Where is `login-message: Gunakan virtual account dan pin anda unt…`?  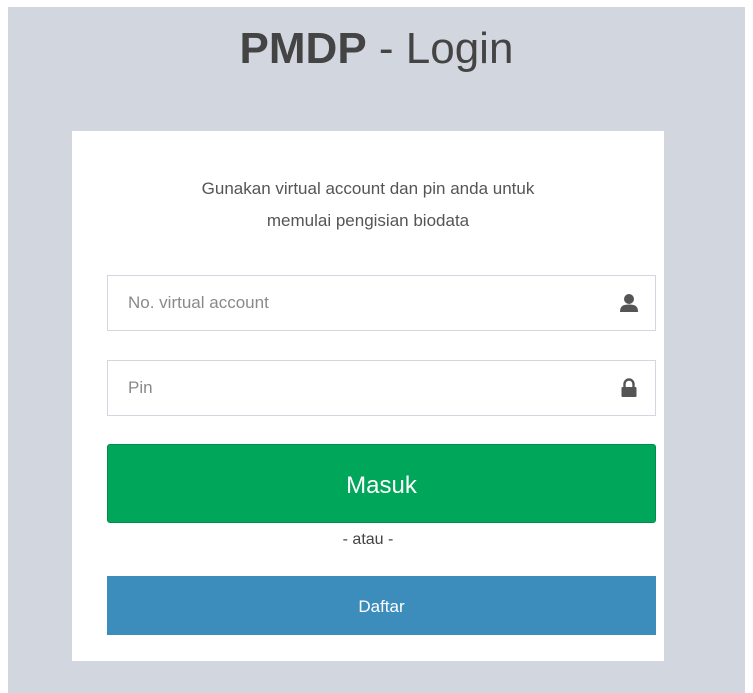 login-message: Gunakan virtual account dan pin anda unt… is located at coordinates (368, 205).